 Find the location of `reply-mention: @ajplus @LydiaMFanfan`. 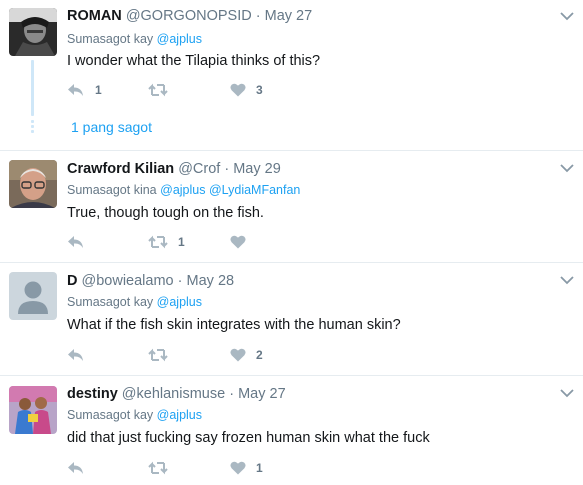

reply-mention: @ajplus @LydiaMFanfan is located at coordinates (230, 190).